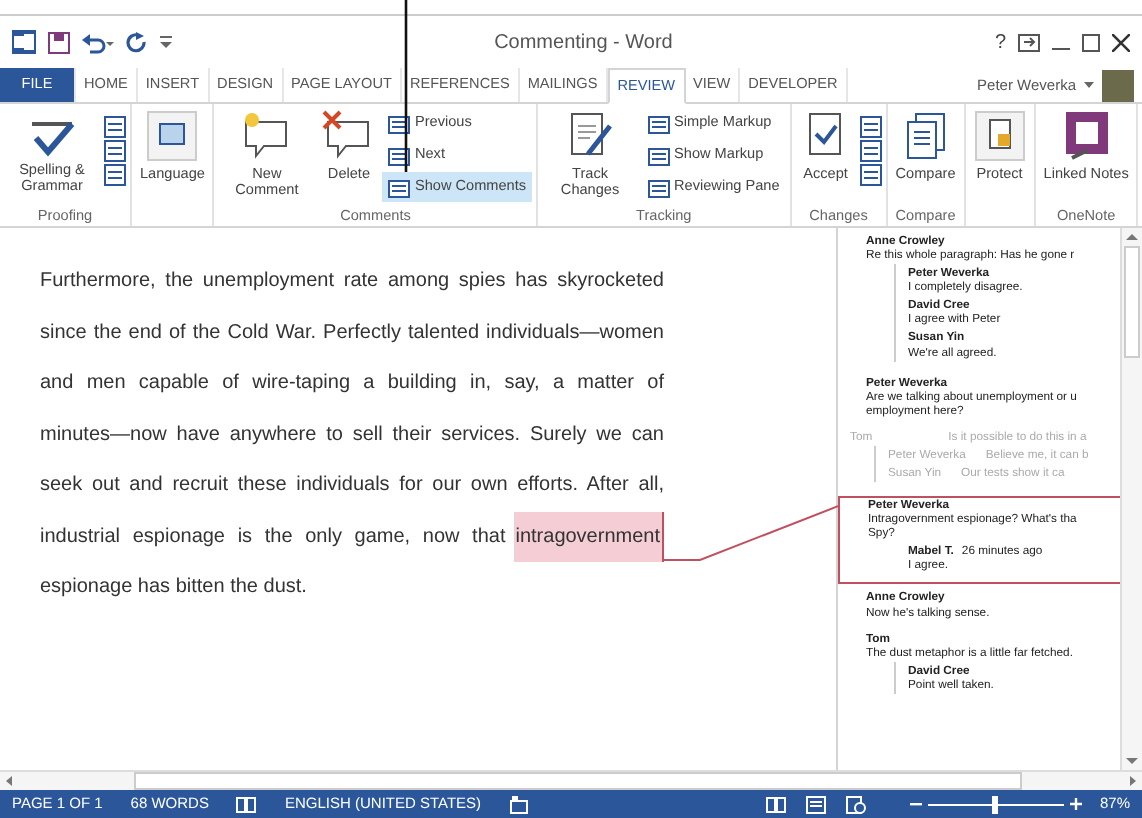  What do you see at coordinates (352, 384) in the screenshot?
I see `body-text-line: and men capable of wire-taping a building in, say, a matter of` at bounding box center [352, 384].